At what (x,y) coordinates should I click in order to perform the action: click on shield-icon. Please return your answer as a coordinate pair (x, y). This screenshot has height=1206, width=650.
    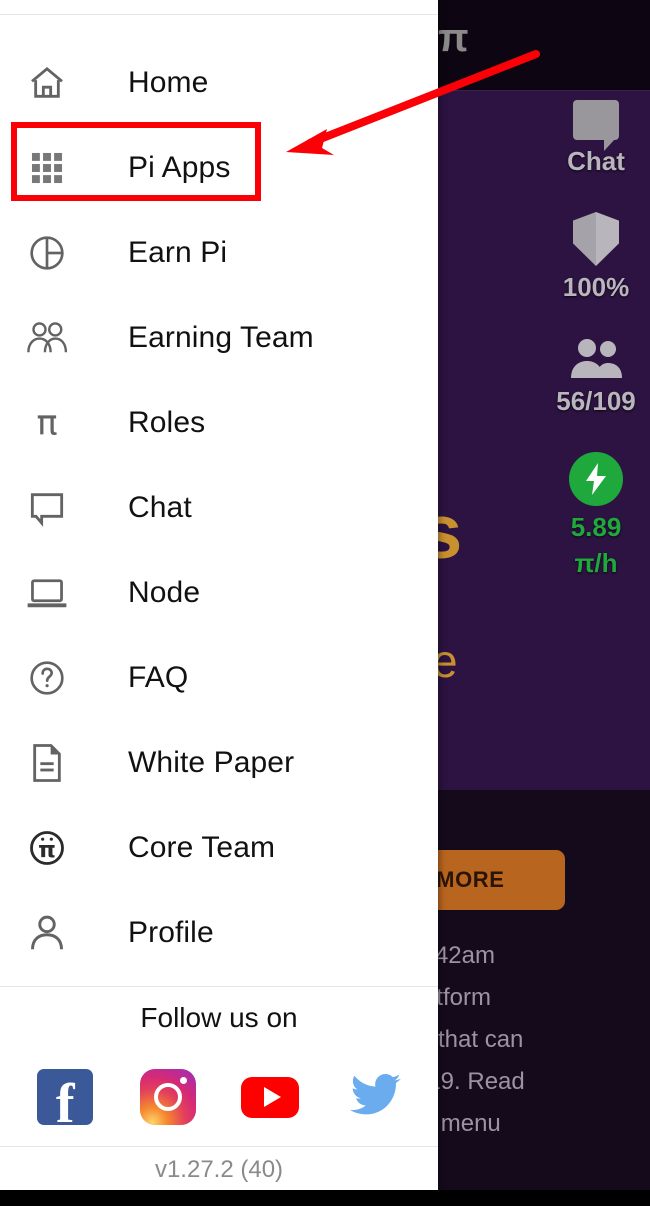
    Looking at the image, I should click on (596, 239).